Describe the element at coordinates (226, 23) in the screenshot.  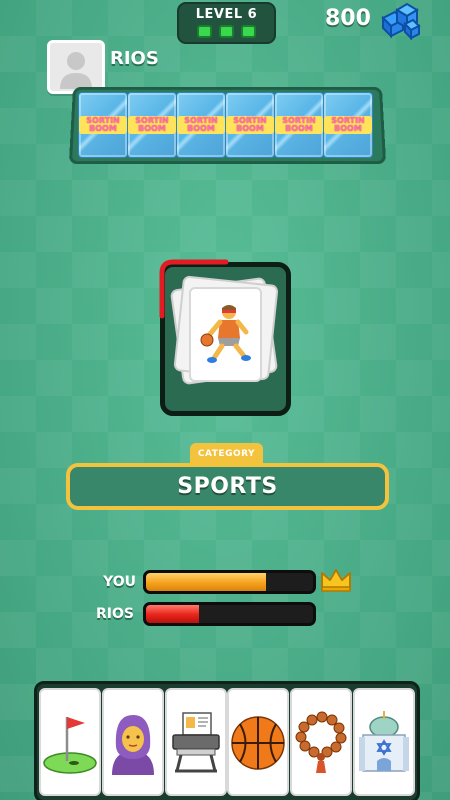
I see `level-indicator: LEVEL 6` at that location.